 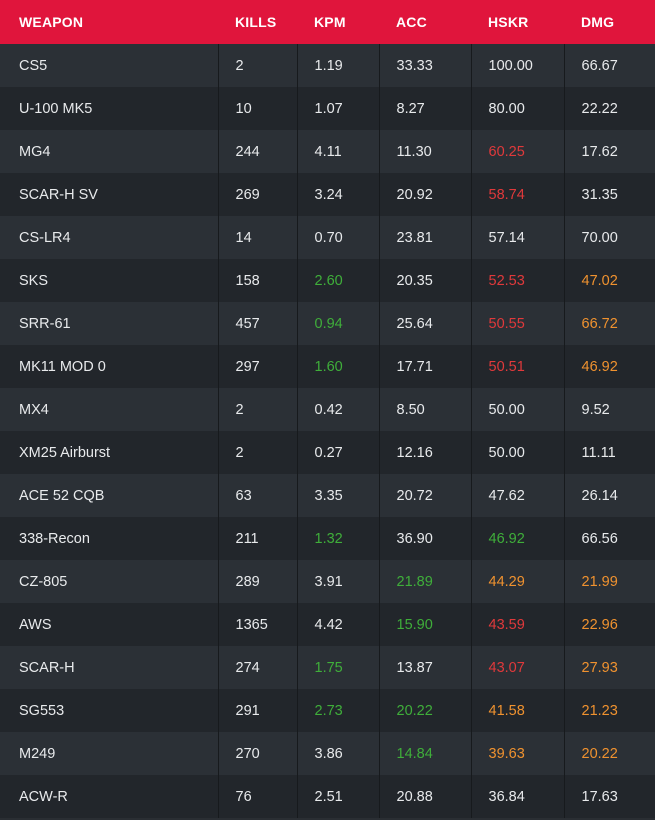 What do you see at coordinates (65, 452) in the screenshot?
I see `cell-weapon: XM25 Airburst` at bounding box center [65, 452].